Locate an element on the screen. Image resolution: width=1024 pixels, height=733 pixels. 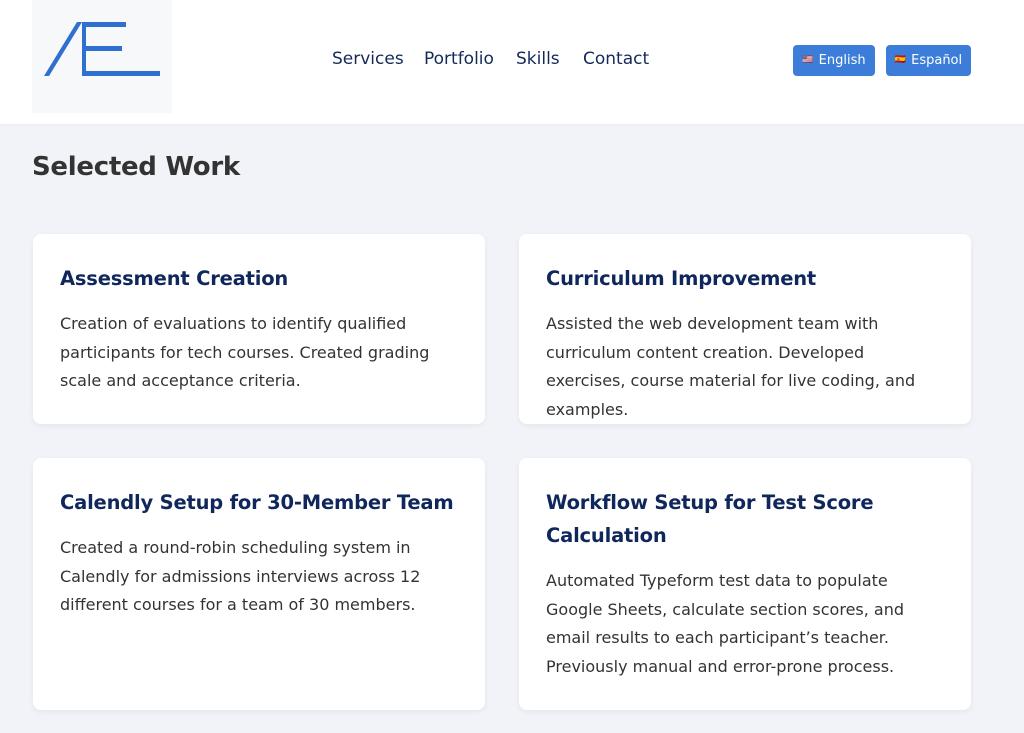
english-language-button: 🇺🇸 English is located at coordinates (834, 60).